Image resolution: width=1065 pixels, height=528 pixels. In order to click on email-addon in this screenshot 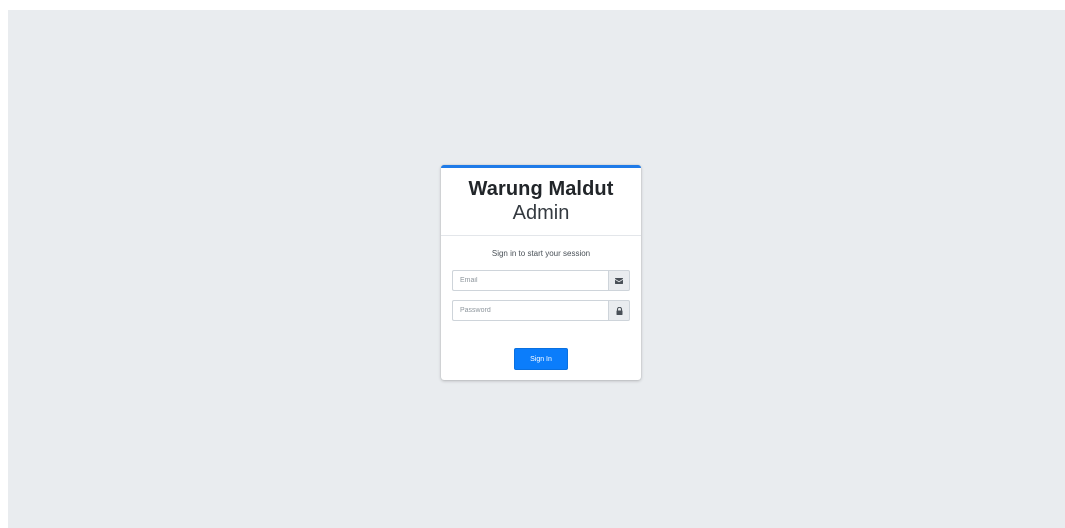, I will do `click(619, 280)`.